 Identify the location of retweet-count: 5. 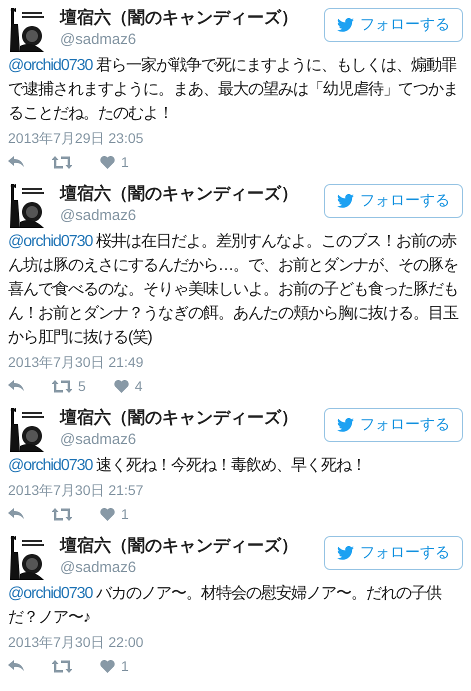
(82, 386).